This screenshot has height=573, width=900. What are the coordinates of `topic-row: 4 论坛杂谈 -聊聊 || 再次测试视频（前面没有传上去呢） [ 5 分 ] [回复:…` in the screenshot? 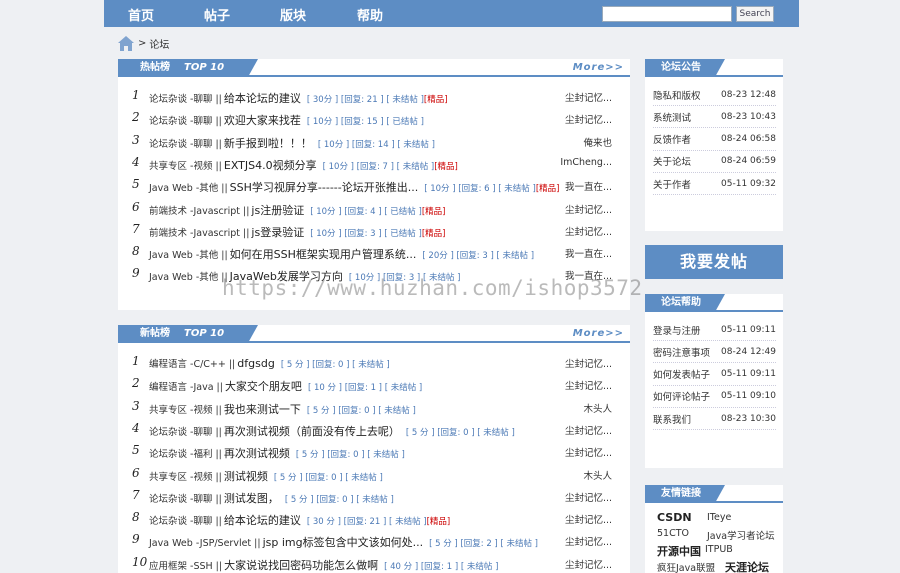 It's located at (374, 429).